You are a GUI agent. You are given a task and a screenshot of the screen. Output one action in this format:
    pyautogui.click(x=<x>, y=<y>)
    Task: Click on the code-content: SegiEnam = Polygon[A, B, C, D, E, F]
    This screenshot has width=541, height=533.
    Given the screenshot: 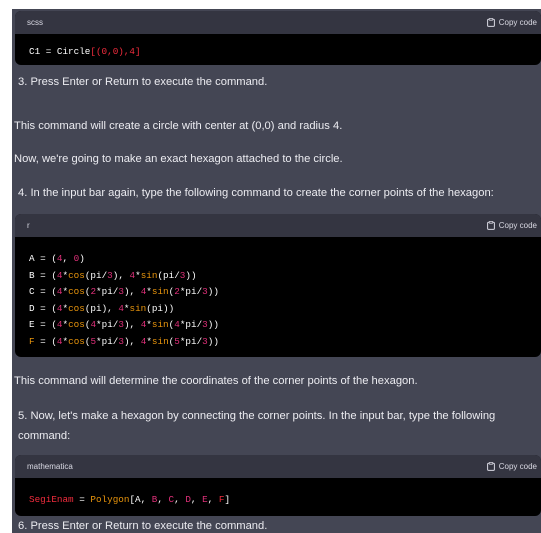 What is the action you would take?
    pyautogui.click(x=278, y=493)
    